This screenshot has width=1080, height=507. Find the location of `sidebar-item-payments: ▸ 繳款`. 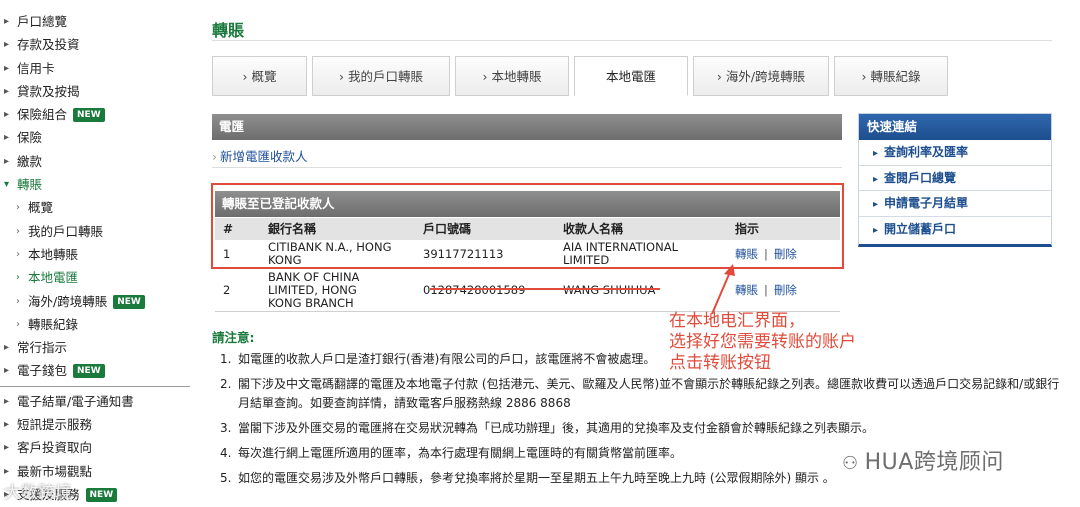

sidebar-item-payments: ▸ 繳款 is located at coordinates (95, 161).